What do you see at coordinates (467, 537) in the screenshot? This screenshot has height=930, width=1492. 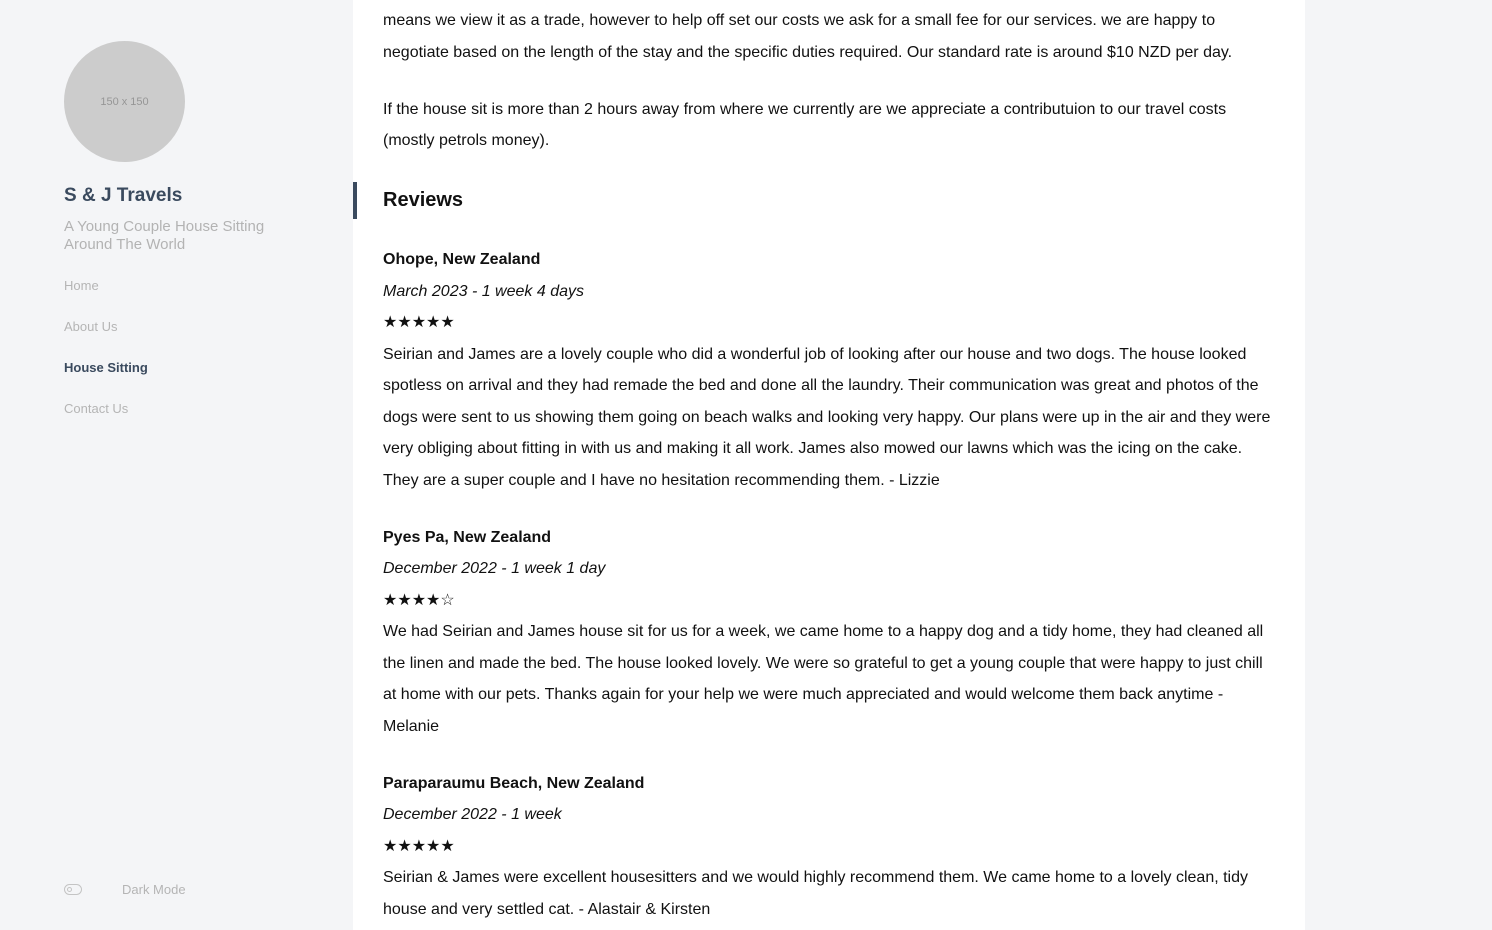 I see `review-location: Pyes Pa, New Zealand` at bounding box center [467, 537].